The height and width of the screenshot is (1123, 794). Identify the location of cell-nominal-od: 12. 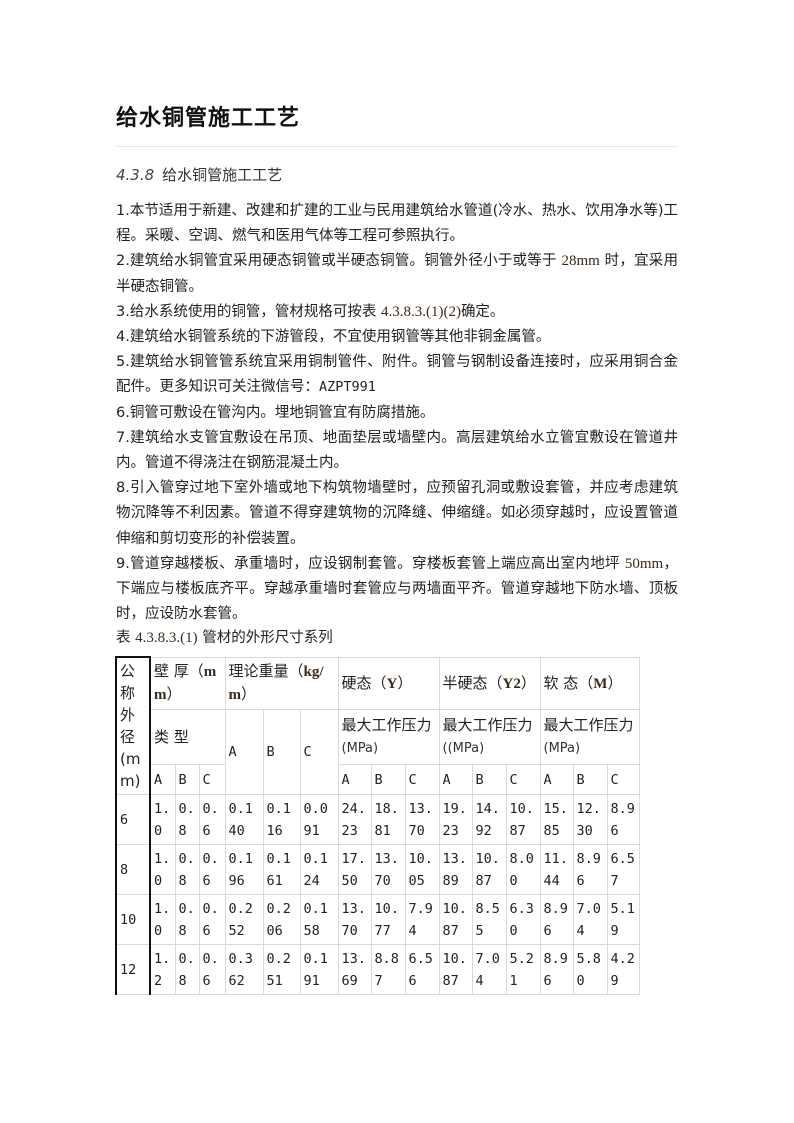
(133, 969).